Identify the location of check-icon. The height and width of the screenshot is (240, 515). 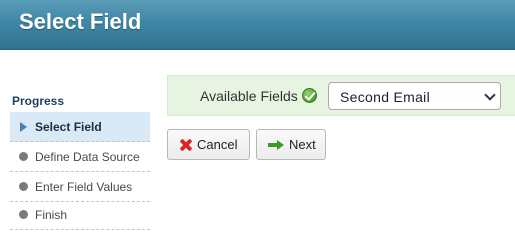
(309, 95).